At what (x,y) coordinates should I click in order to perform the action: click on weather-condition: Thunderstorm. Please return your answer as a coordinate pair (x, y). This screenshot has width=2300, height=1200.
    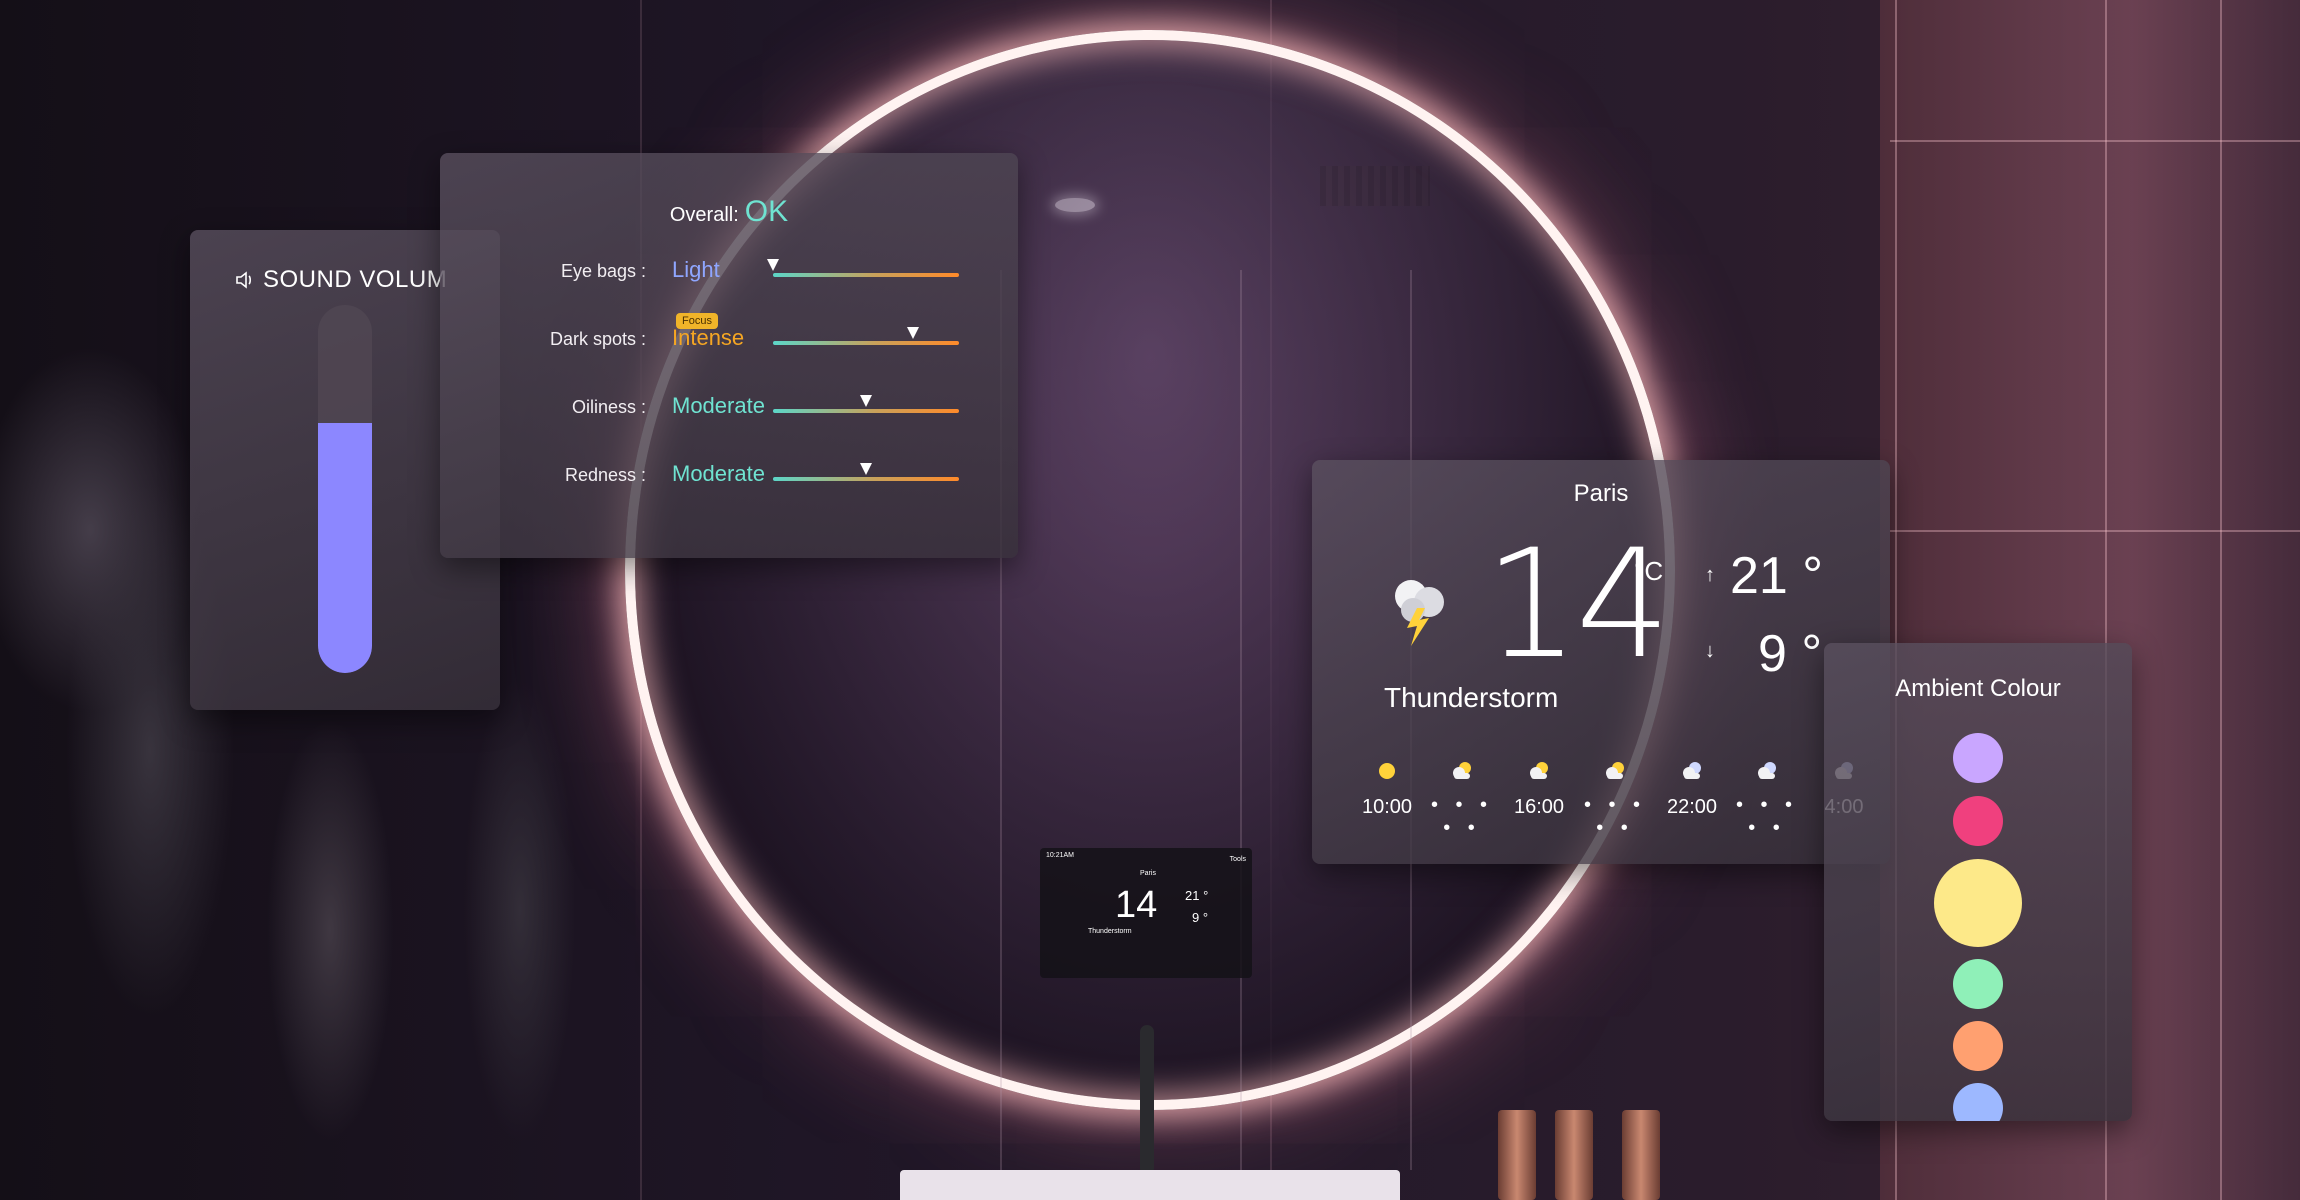
    Looking at the image, I should click on (1471, 697).